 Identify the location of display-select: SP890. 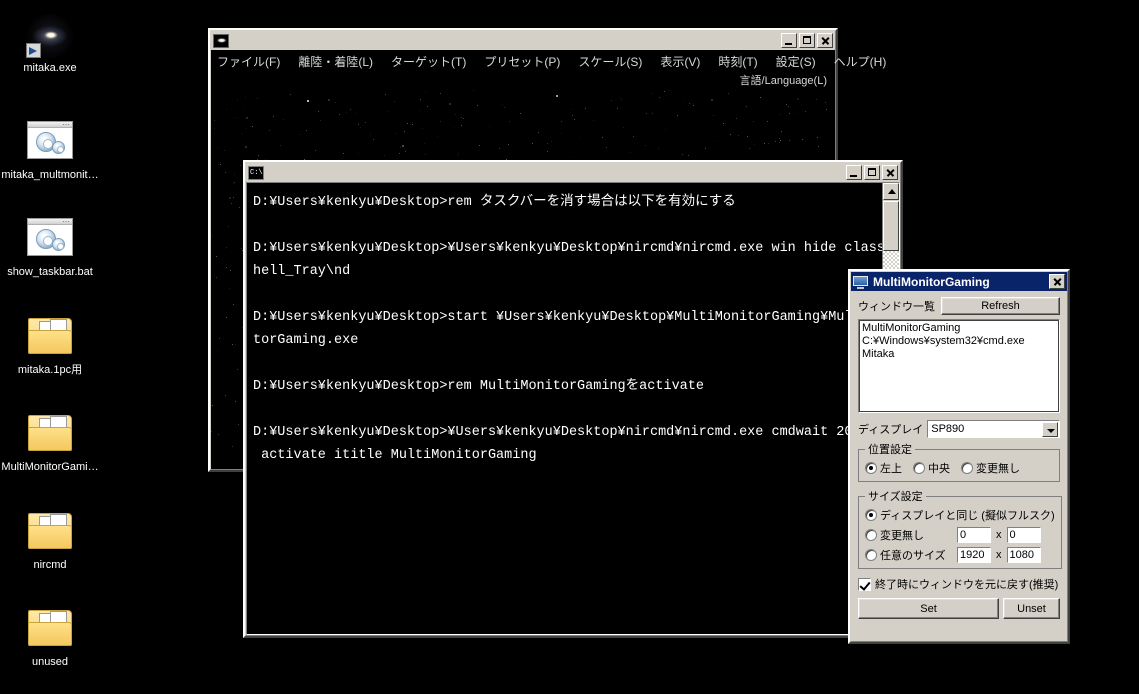
(993, 429).